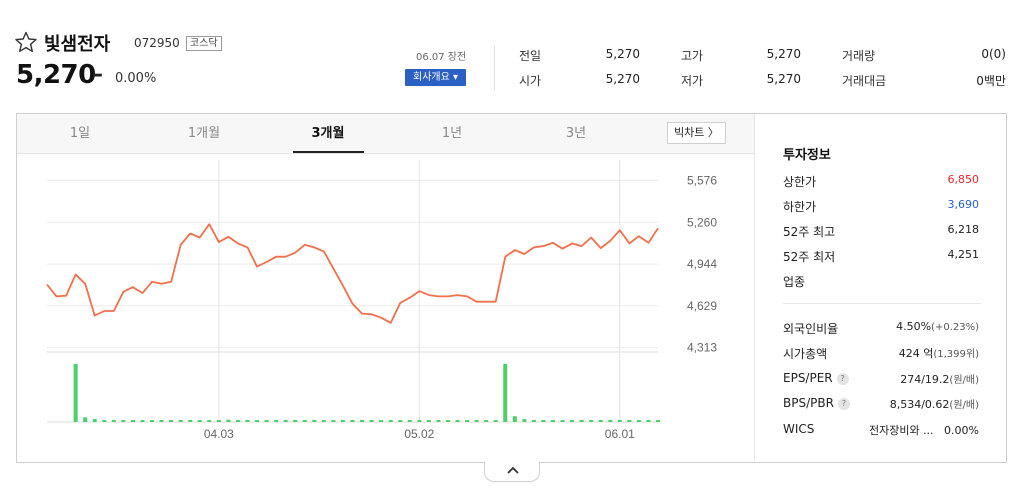  I want to click on info-label-market-cap: 시가총액, so click(805, 354).